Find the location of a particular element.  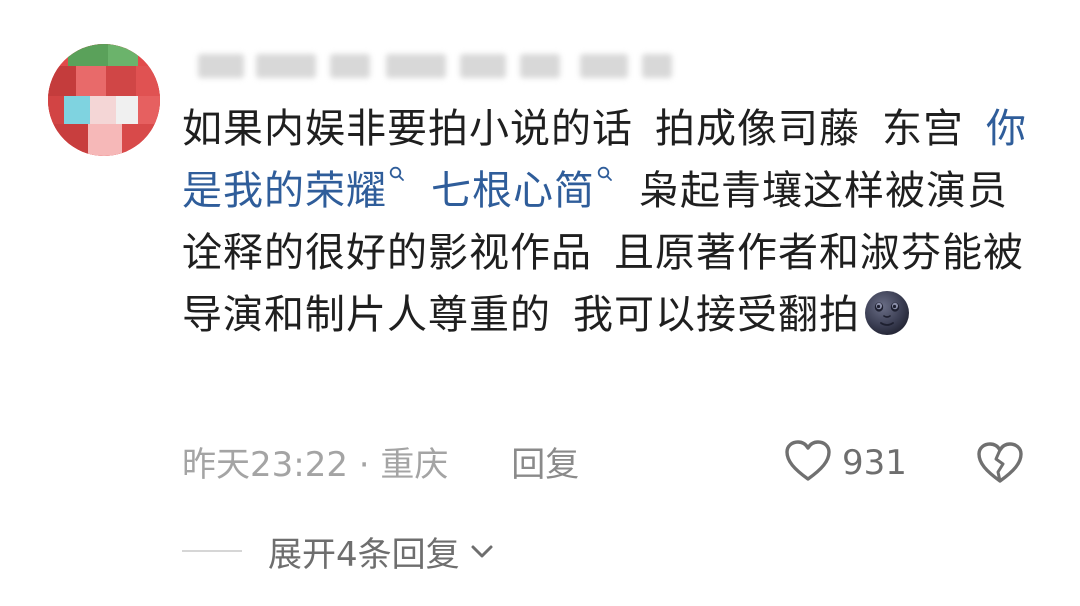

like-button: 931 is located at coordinates (845, 463).